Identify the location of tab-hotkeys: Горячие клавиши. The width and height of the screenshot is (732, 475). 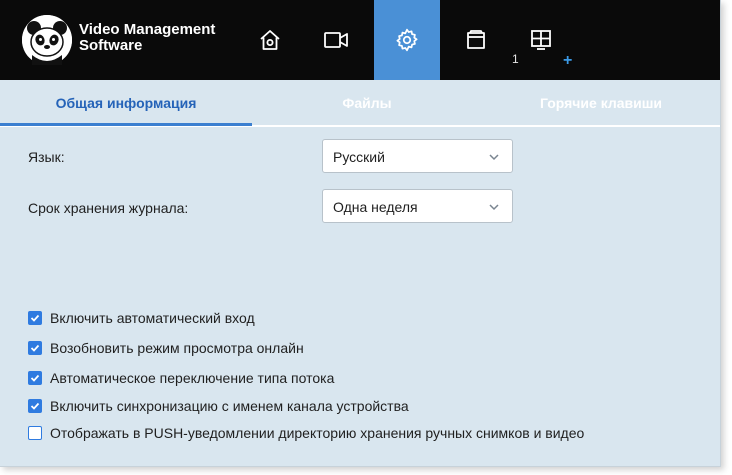
(601, 102).